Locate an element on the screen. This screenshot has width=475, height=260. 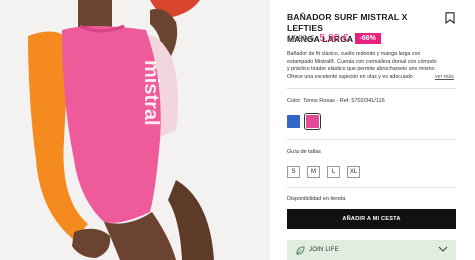
color-swatch-pink is located at coordinates (312, 121).